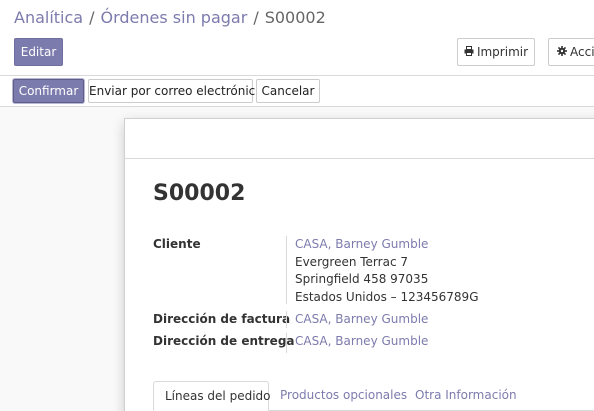 Image resolution: width=594 pixels, height=411 pixels. What do you see at coordinates (175, 91) in the screenshot?
I see `send-email-button: Enviar por correo electrónico` at bounding box center [175, 91].